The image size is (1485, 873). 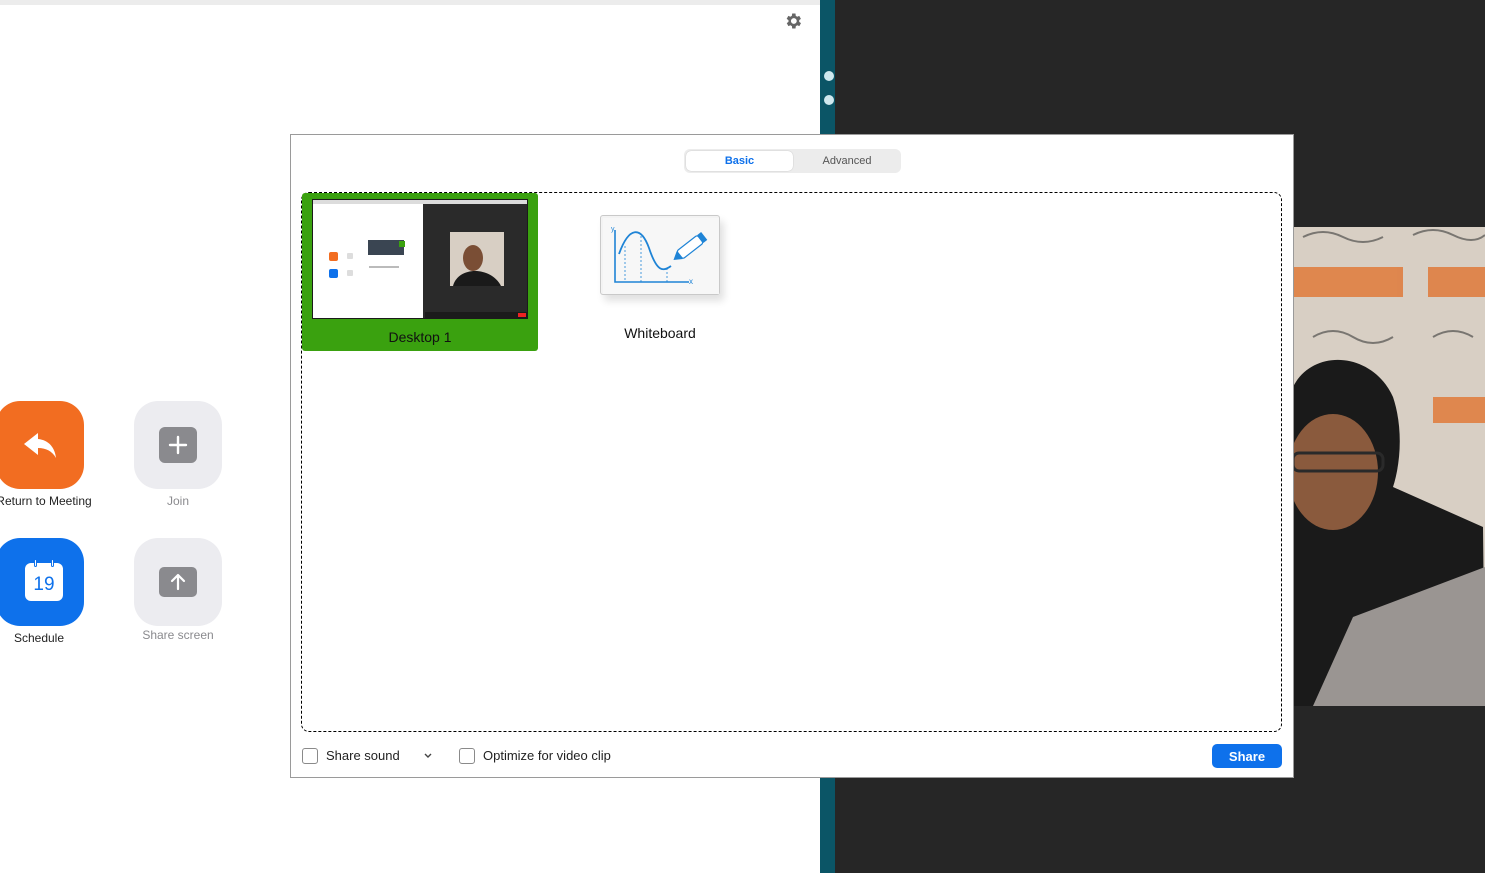 What do you see at coordinates (793, 21) in the screenshot?
I see `gear-icon` at bounding box center [793, 21].